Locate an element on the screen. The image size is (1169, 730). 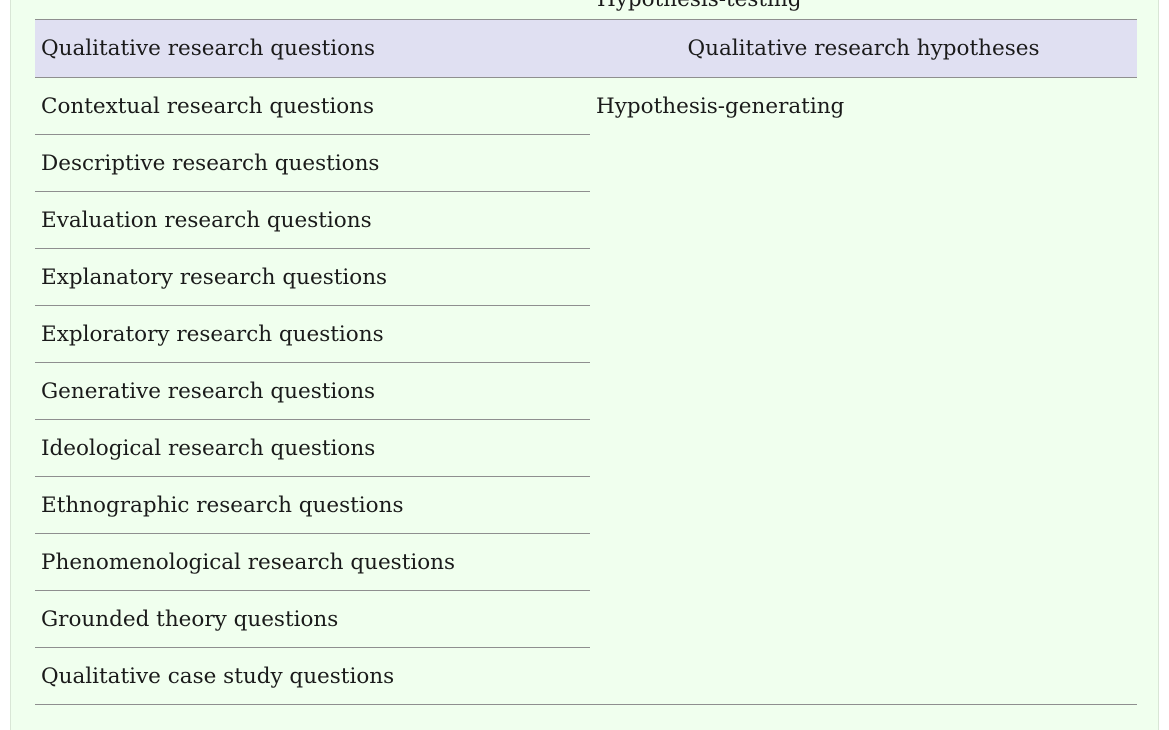
question-cell: Descriptive research questions is located at coordinates (312, 163).